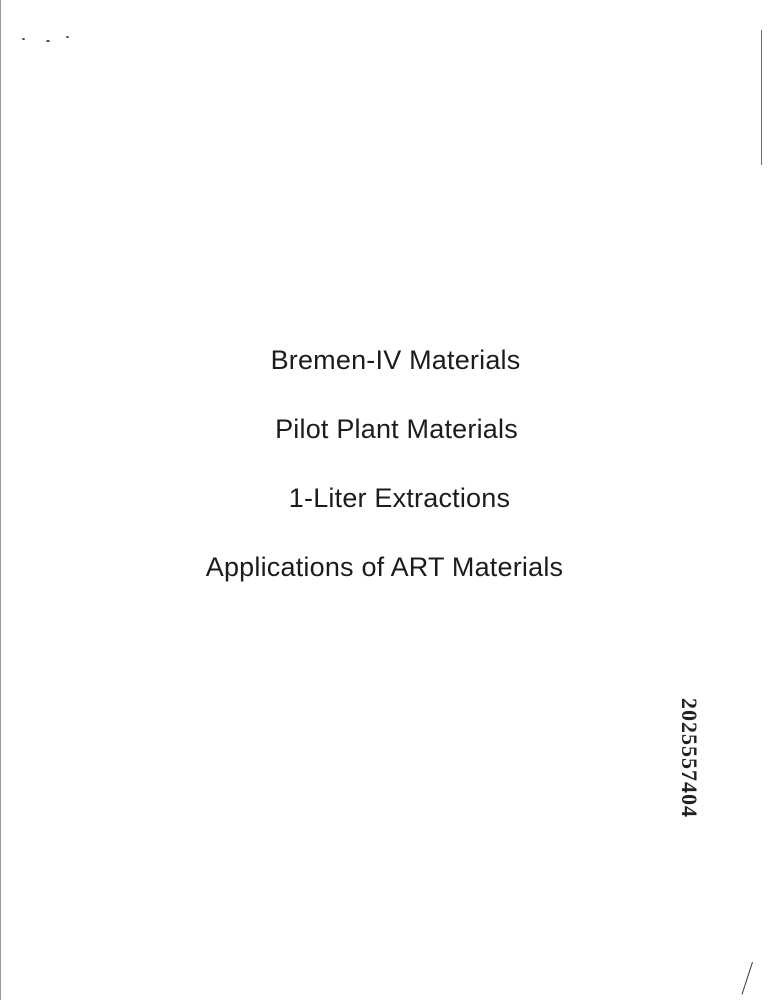 This screenshot has height=1000, width=777. What do you see at coordinates (395, 360) in the screenshot?
I see `section-title-bremen-iv: Bremen-IV Materials` at bounding box center [395, 360].